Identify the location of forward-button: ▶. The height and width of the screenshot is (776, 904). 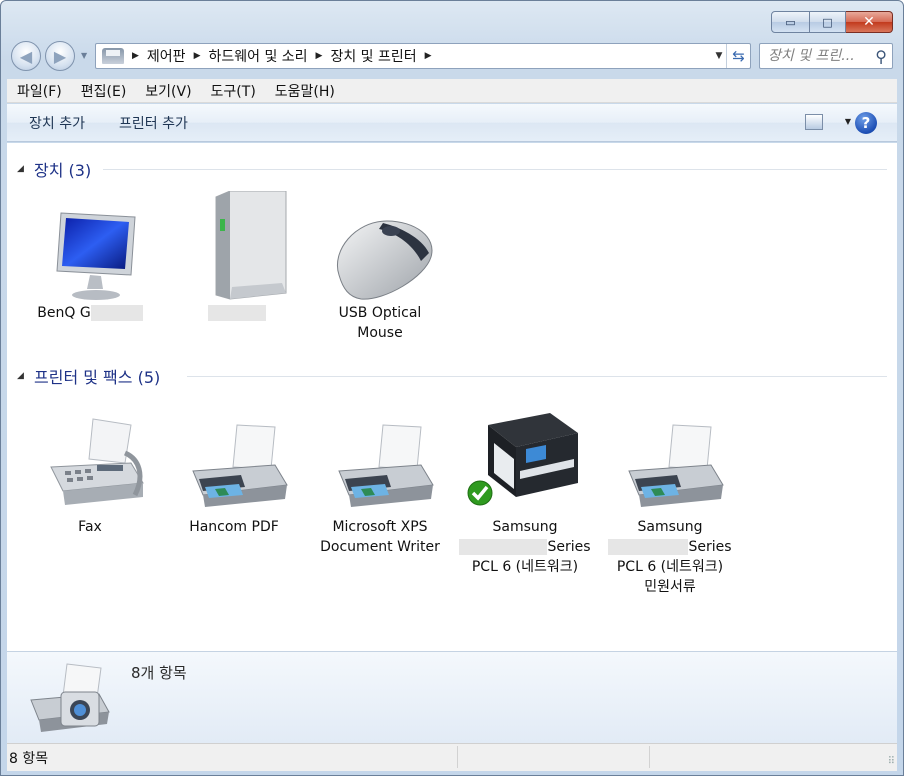
(60, 56).